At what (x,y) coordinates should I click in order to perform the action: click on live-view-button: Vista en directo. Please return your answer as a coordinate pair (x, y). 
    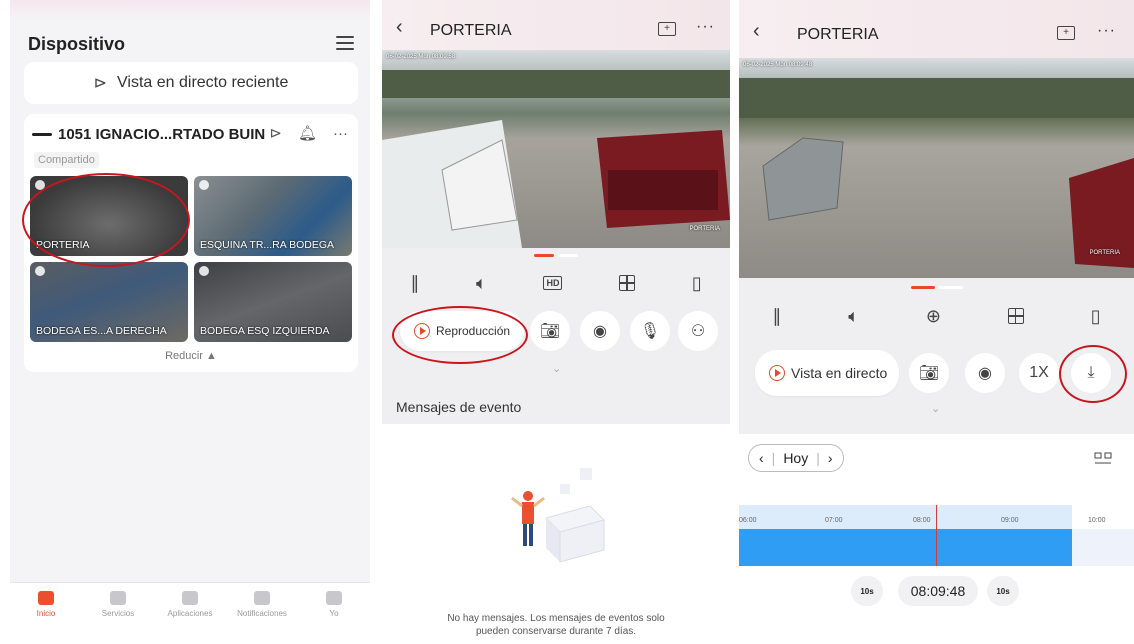
    Looking at the image, I should click on (827, 373).